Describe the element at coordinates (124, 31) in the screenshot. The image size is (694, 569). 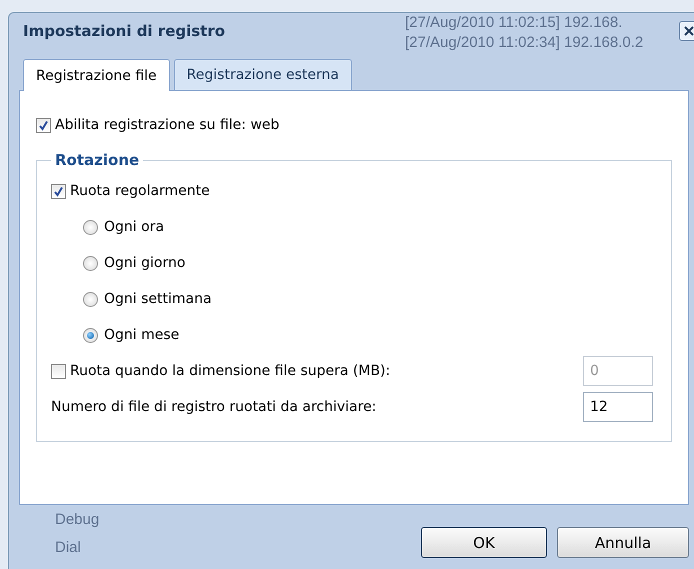
I see `window-title: Impostazioni di registro` at that location.